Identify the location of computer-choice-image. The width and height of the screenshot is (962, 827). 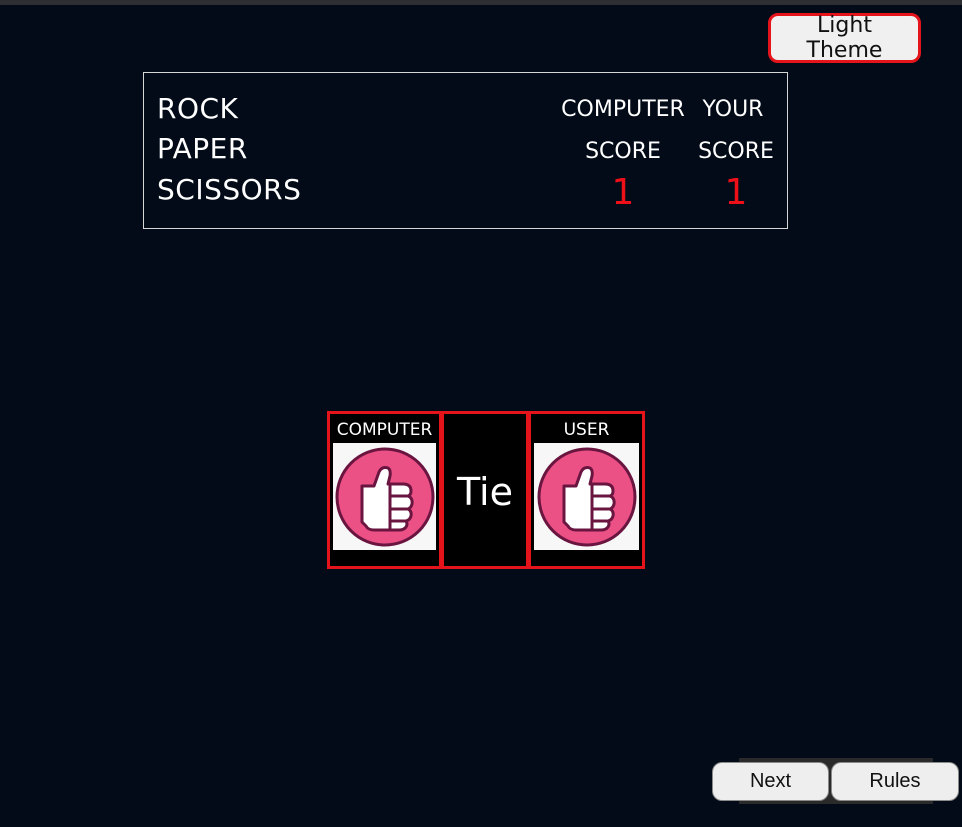
(384, 496).